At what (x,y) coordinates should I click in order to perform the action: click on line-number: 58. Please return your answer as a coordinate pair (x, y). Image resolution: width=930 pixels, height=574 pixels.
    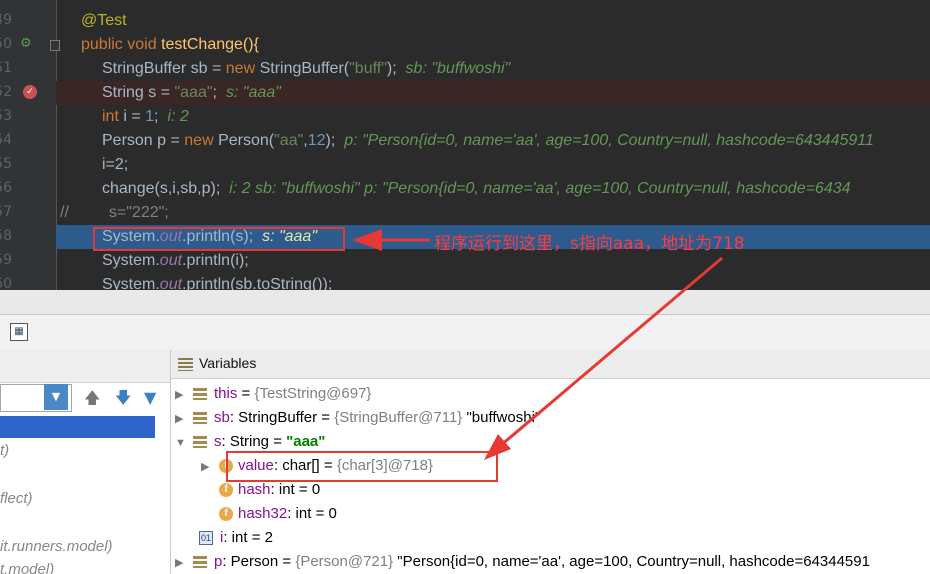
    Looking at the image, I should click on (6, 236).